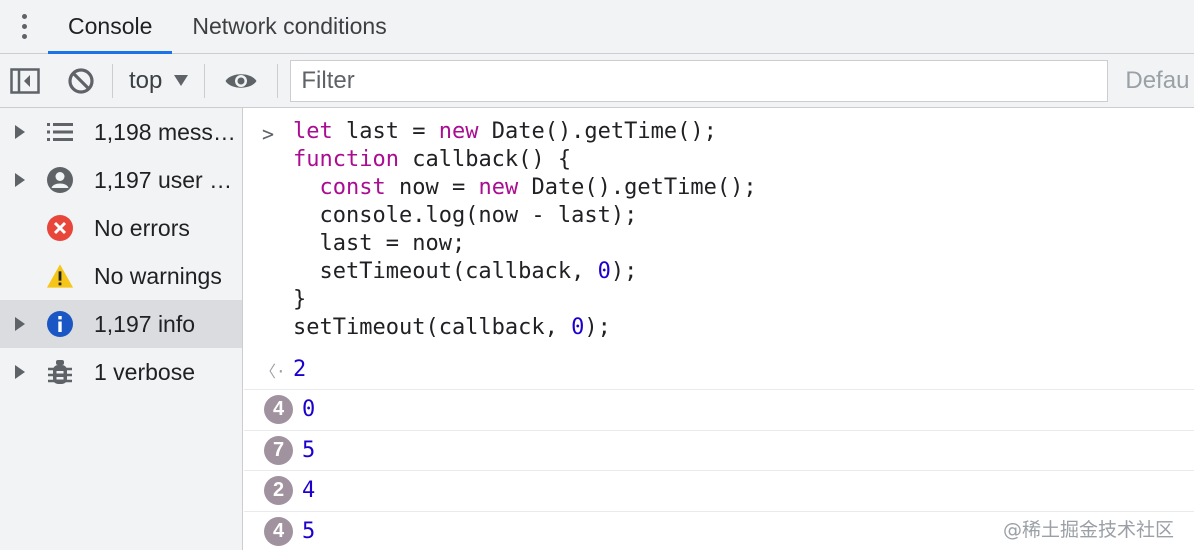  What do you see at coordinates (300, 299) in the screenshot?
I see `code-line: }` at bounding box center [300, 299].